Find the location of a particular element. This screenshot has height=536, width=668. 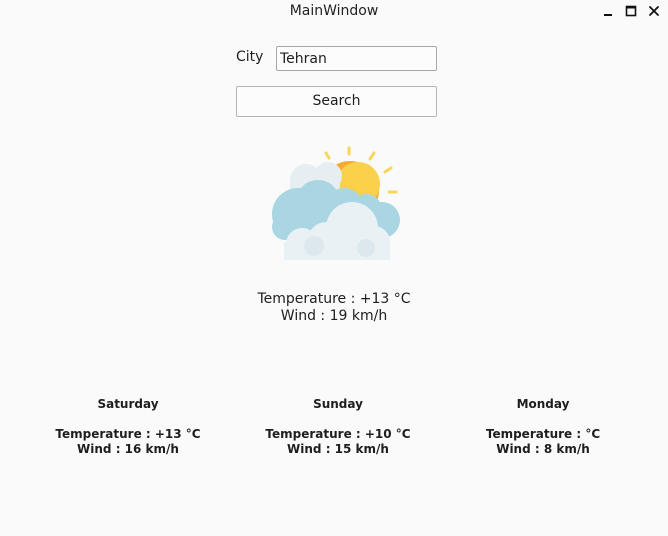

search-button: Search is located at coordinates (336, 101).